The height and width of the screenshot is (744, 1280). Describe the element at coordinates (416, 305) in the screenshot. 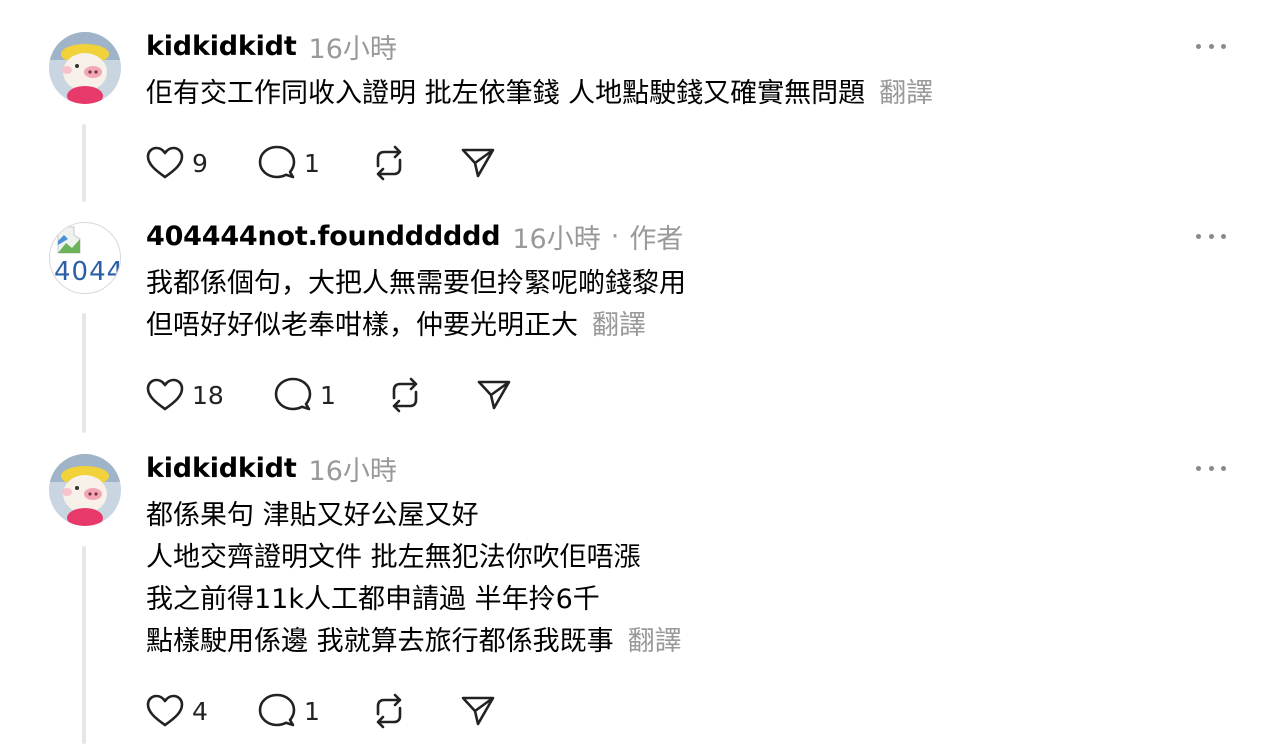

I see `post-text: 我都係個句，大把人無需要但拎緊呢啲錢黎用 但唔好好似老奉咁樣，仲要光明正大 翻譯` at that location.